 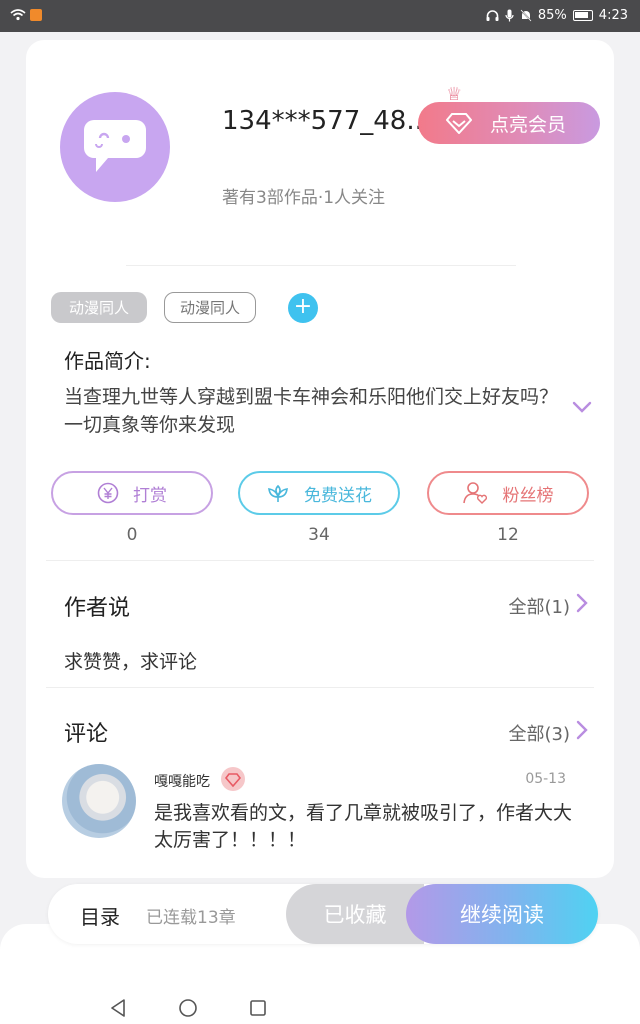 I want to click on fan-ranking-button: 粉丝榜, so click(x=508, y=493).